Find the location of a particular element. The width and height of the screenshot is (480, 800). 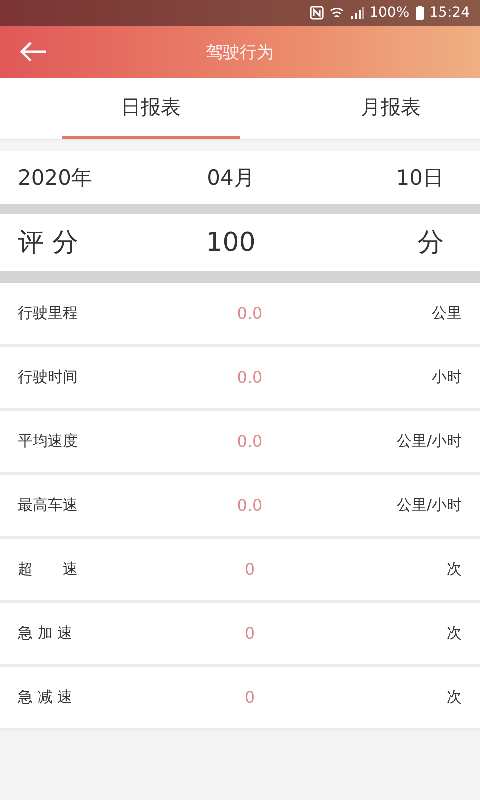

score-unit: 分 is located at coordinates (430, 243).